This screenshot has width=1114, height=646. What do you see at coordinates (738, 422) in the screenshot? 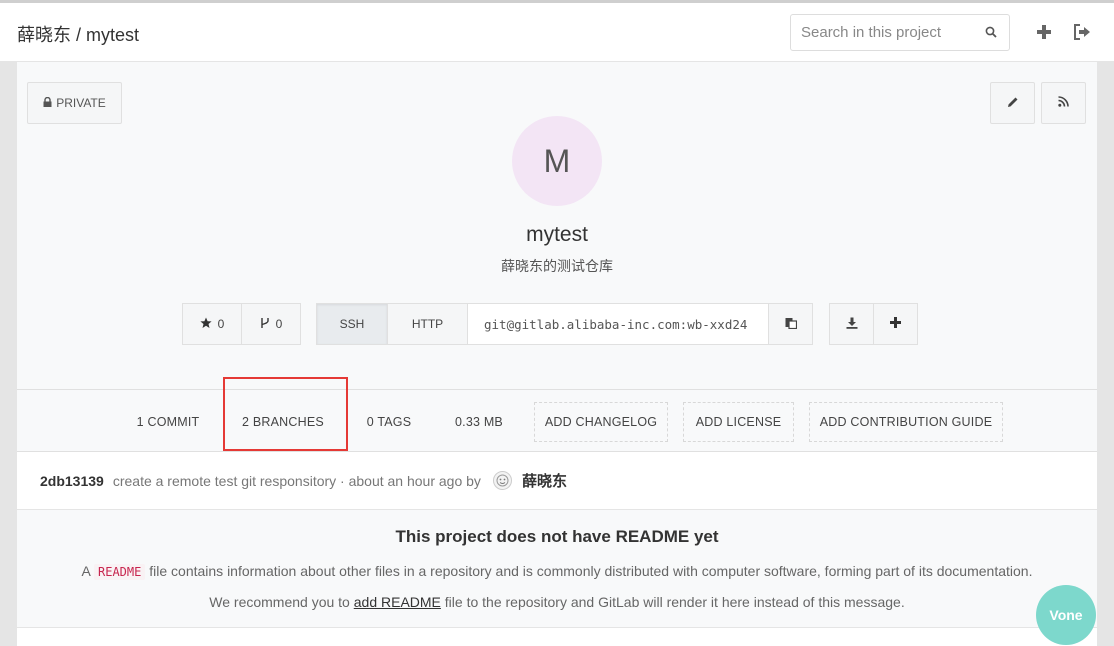
I see `add-license-button: ADD LICENSE` at bounding box center [738, 422].